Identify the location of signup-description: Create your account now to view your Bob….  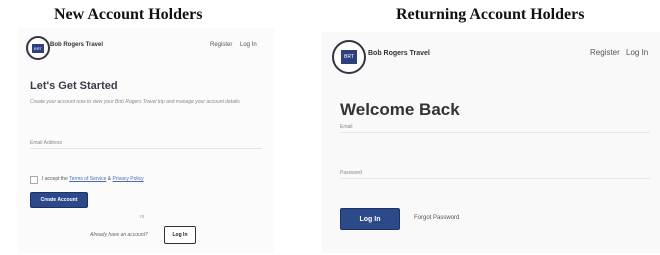
(135, 102).